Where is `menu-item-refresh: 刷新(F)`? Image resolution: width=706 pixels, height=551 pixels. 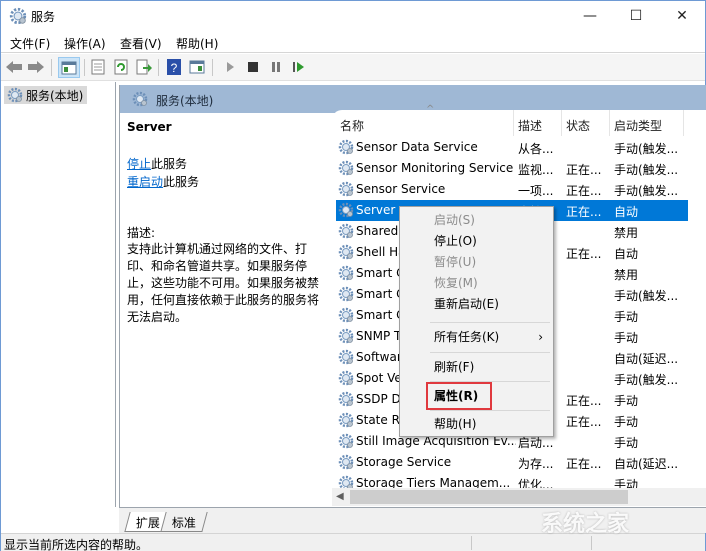 menu-item-refresh: 刷新(F) is located at coordinates (476, 367).